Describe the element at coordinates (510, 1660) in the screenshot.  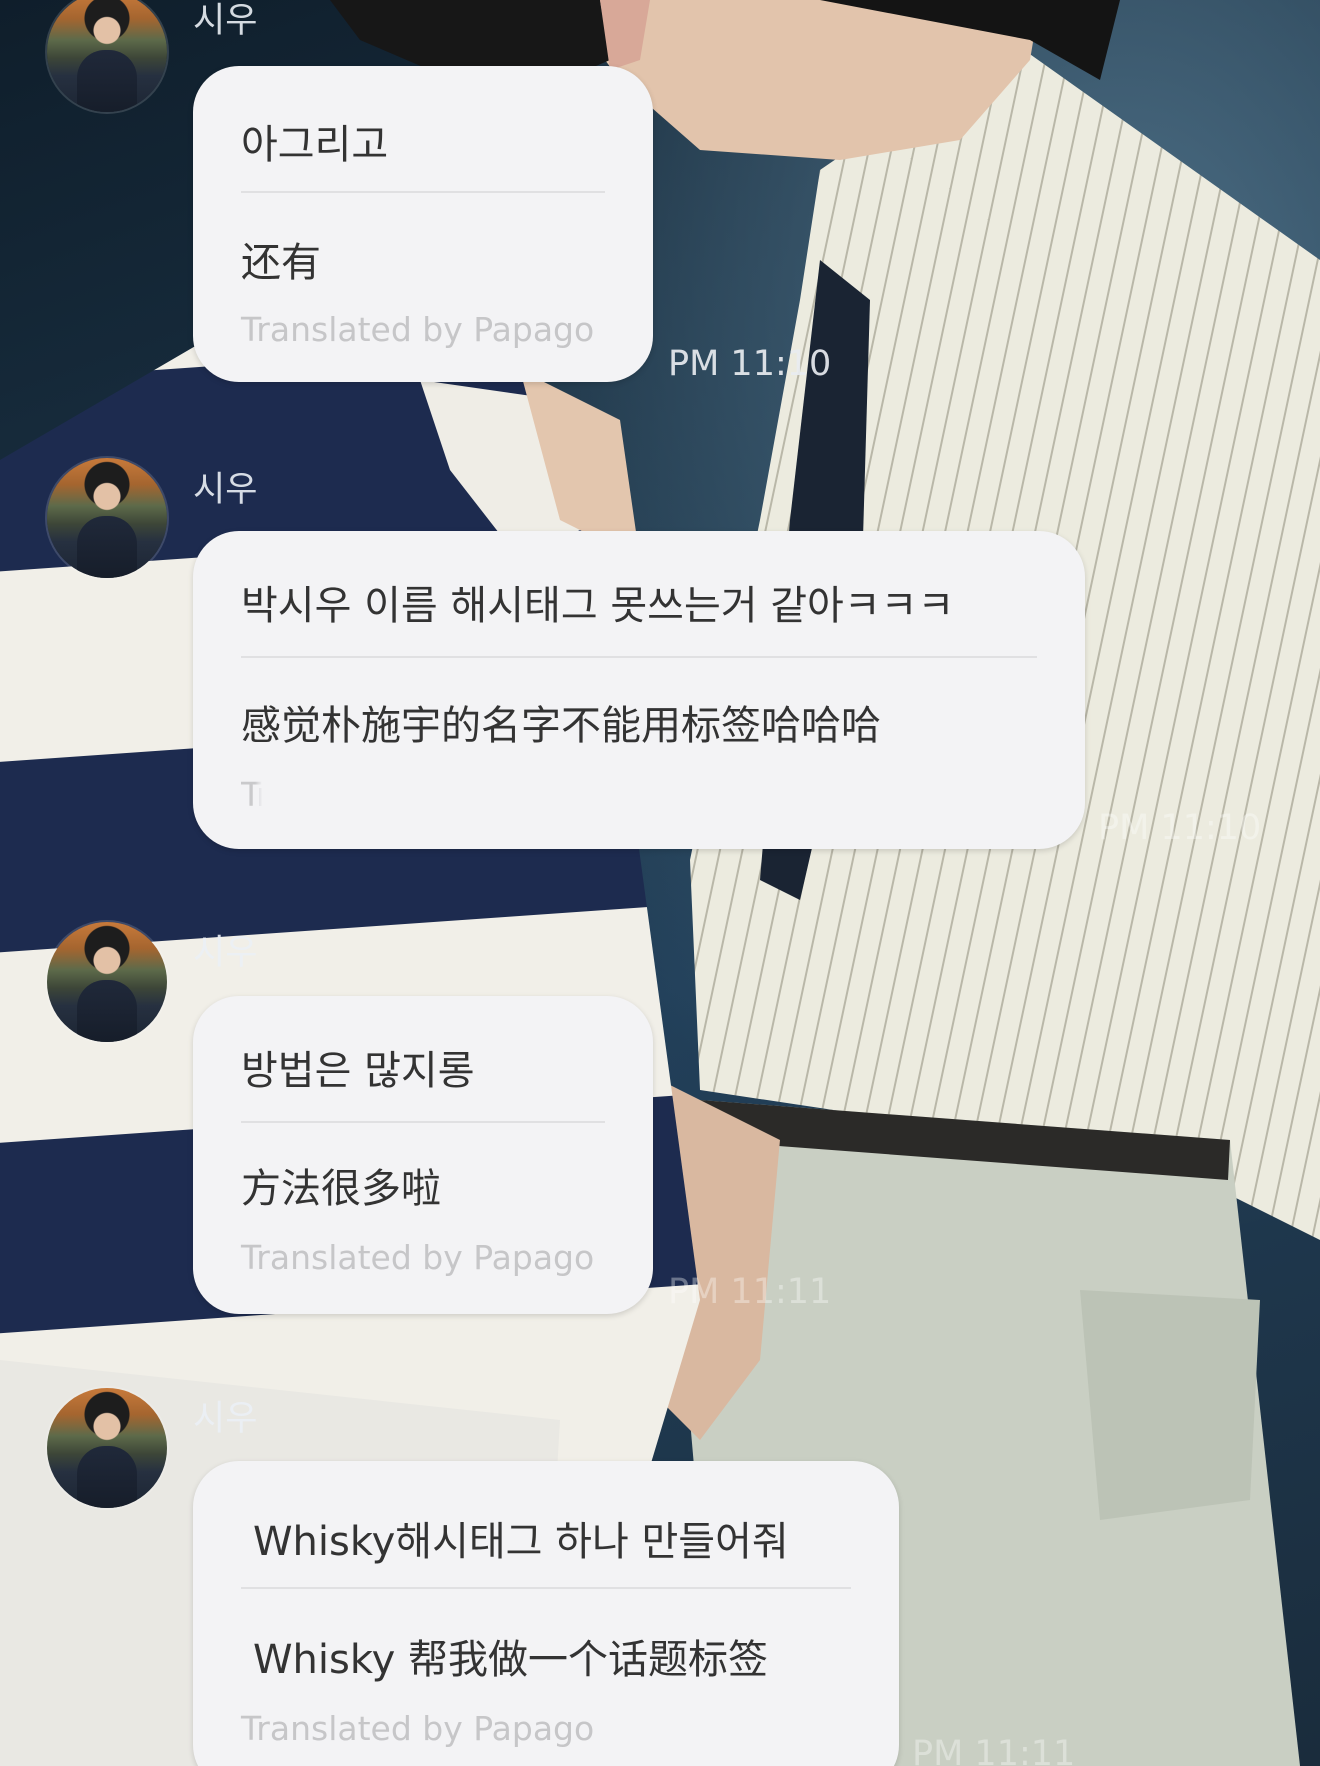
I see `translated-text: Whisky 帮我做一个话题标签` at that location.